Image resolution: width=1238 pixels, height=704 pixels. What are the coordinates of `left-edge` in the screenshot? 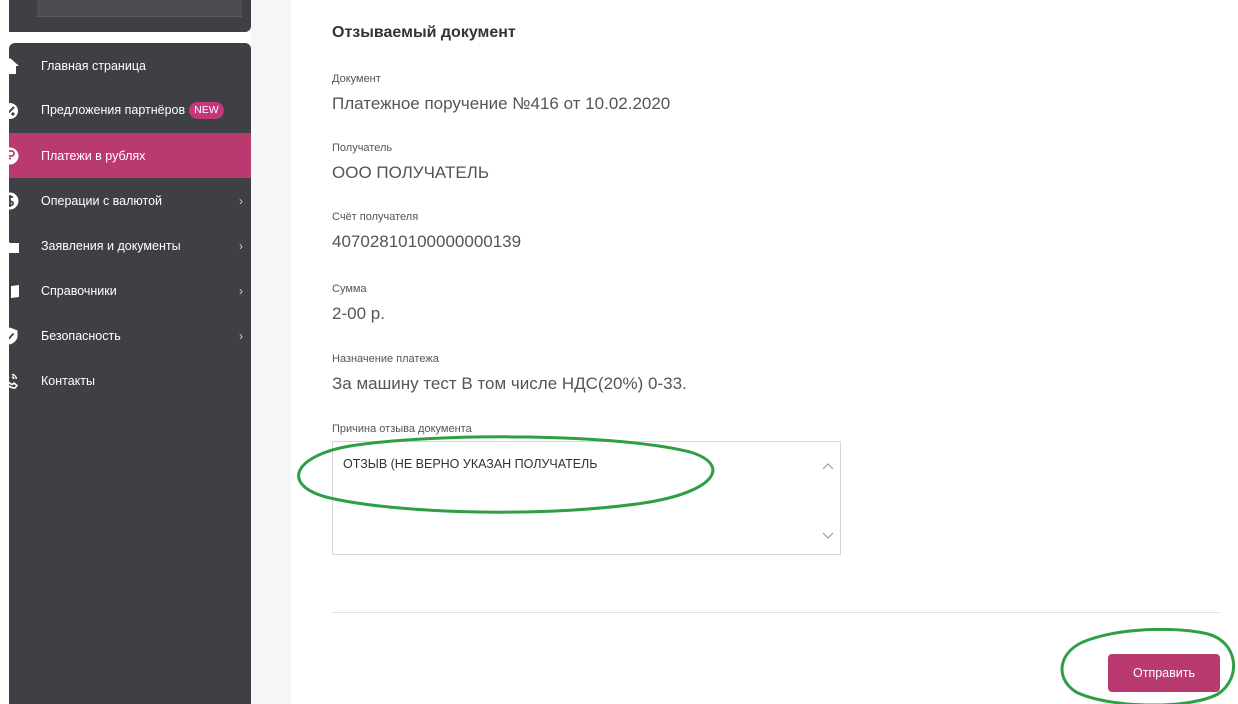 It's located at (4, 352).